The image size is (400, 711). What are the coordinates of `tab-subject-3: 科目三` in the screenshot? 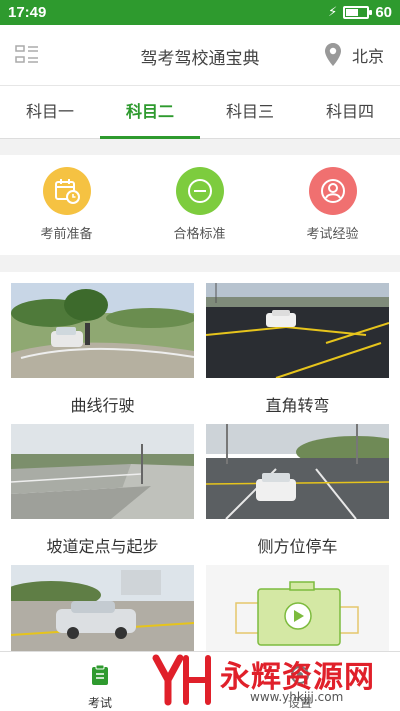 It's located at (250, 112).